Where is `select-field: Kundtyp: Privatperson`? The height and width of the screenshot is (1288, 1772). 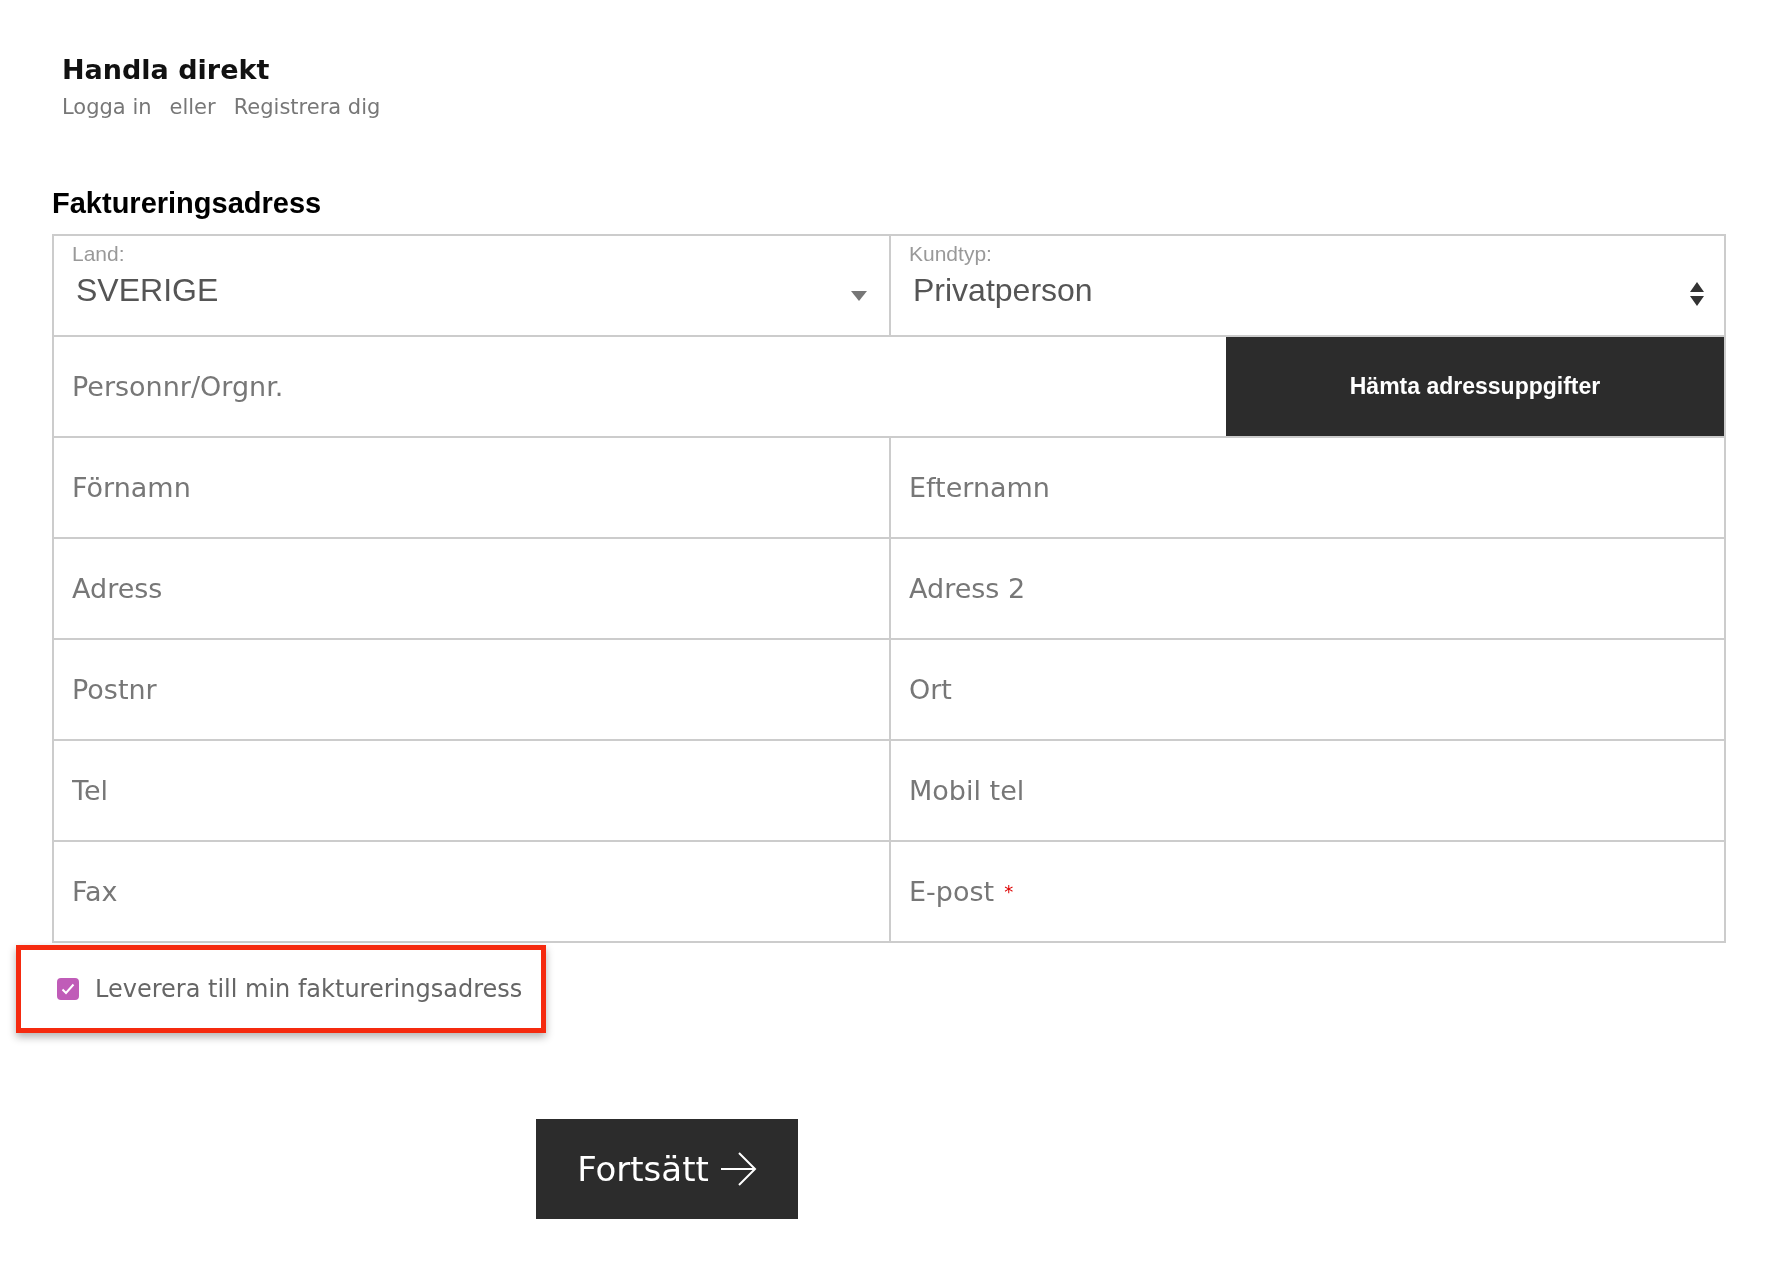
select-field: Kundtyp: Privatperson is located at coordinates (1306, 285).